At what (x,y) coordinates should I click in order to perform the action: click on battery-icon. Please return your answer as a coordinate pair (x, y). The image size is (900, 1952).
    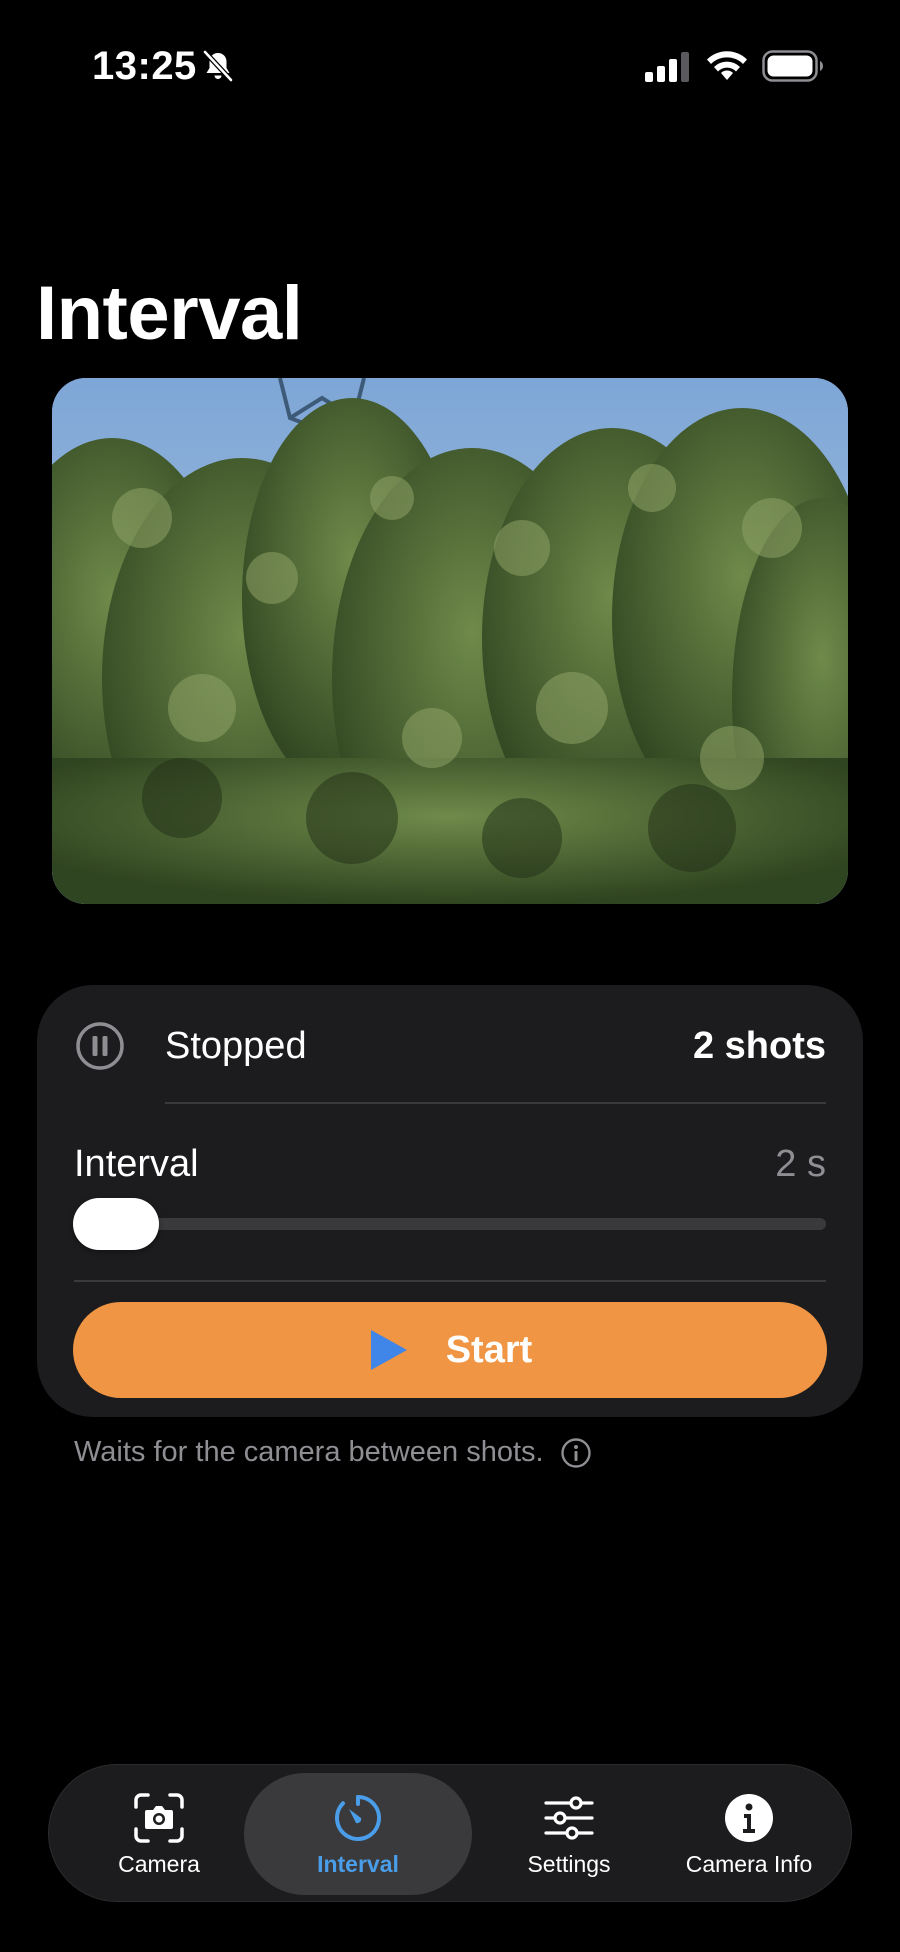
    Looking at the image, I should click on (792, 66).